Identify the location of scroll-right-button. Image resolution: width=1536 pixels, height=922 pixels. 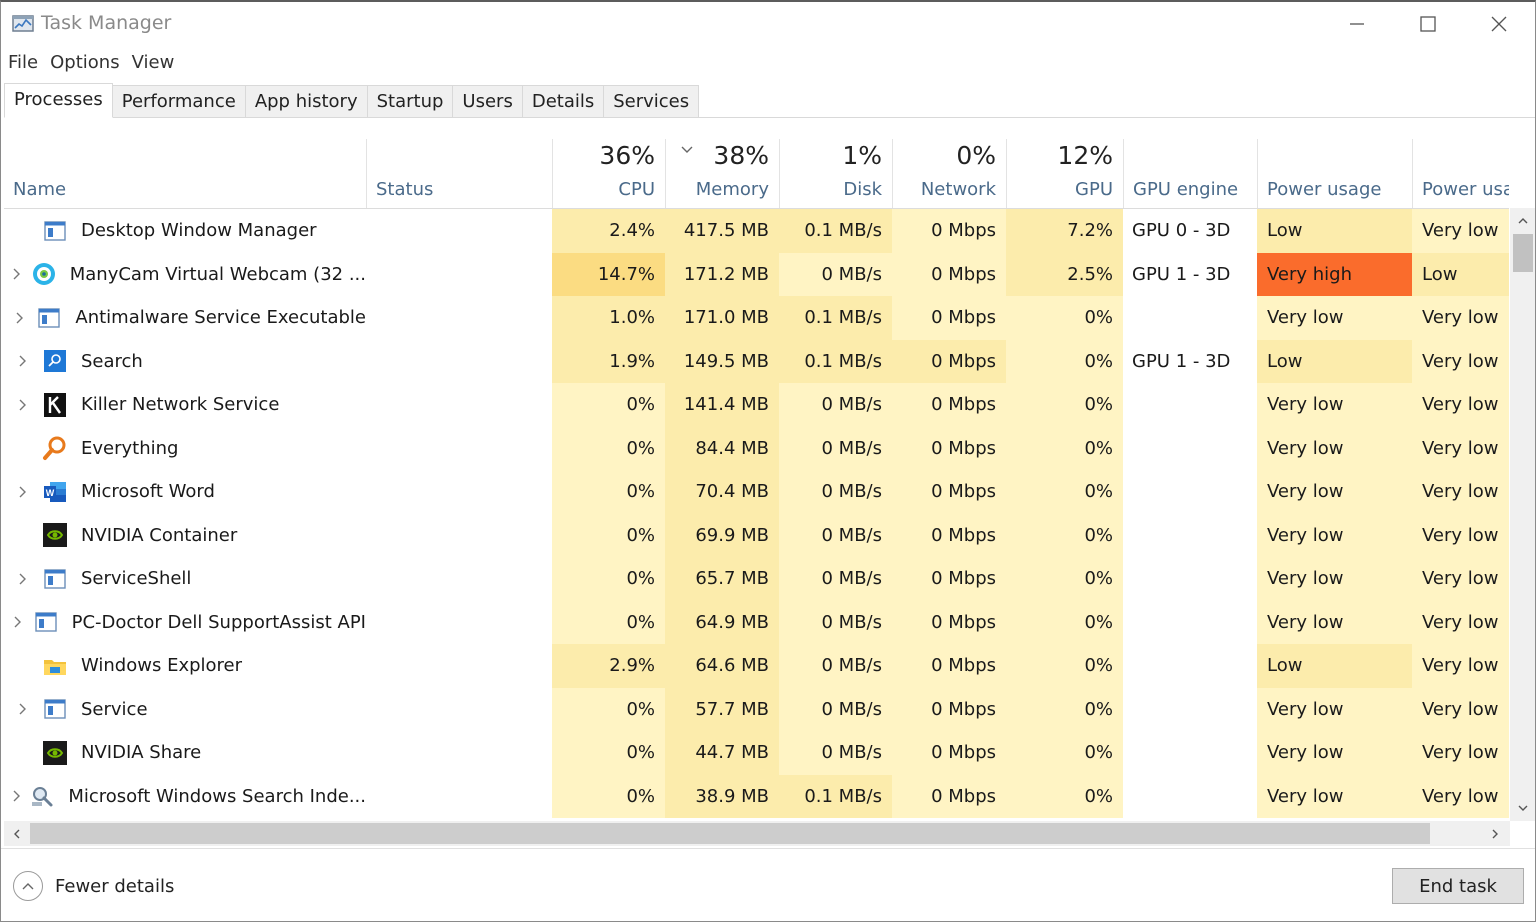
(1495, 834).